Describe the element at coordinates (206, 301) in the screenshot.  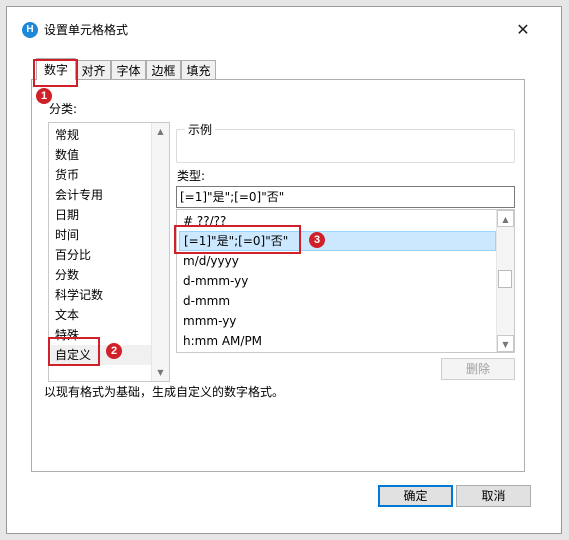
I see `type-item: d-mmm` at that location.